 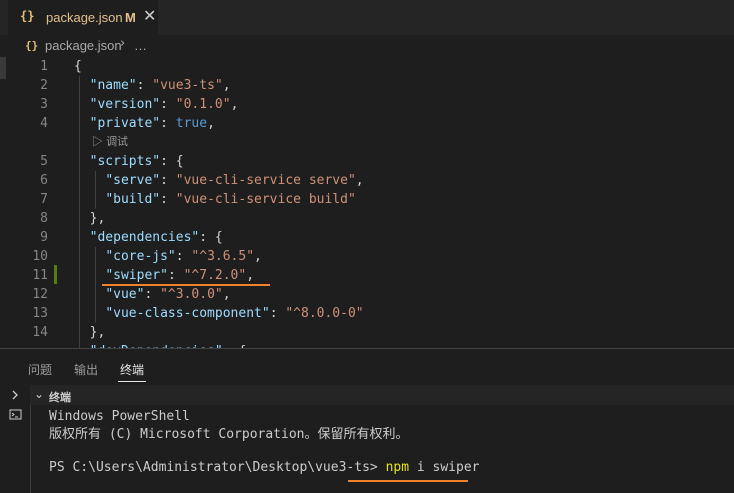 I want to click on code-line: "vue": "^3.0.0",, so click(x=168, y=294).